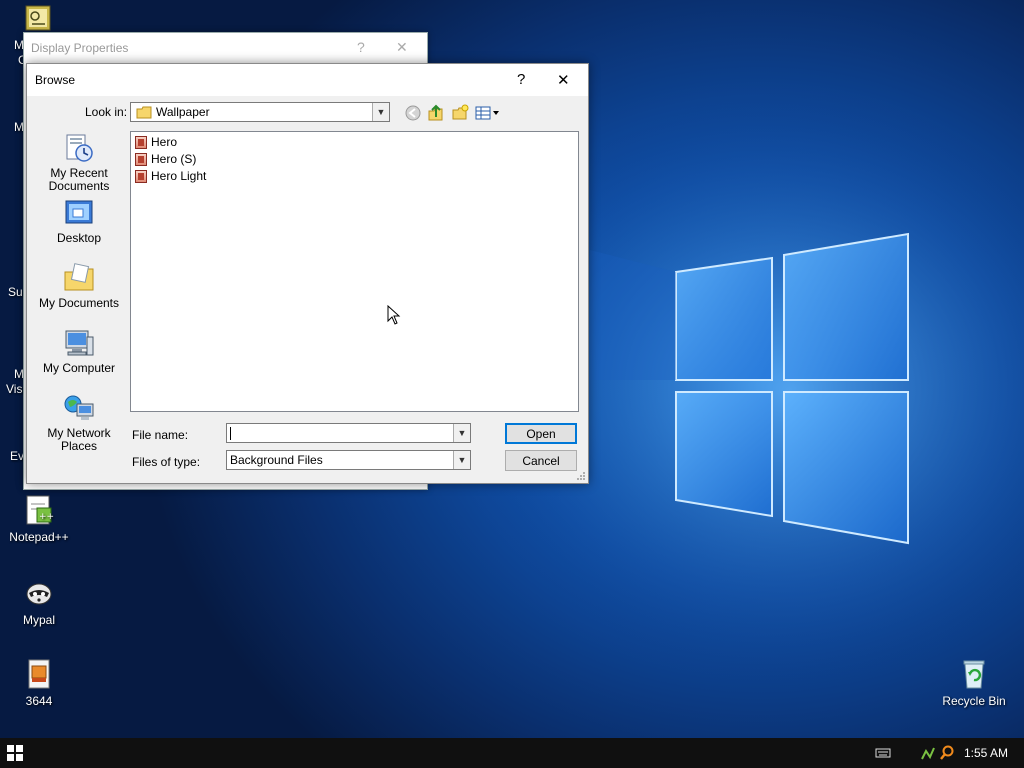 The height and width of the screenshot is (768, 1024). What do you see at coordinates (79, 212) in the screenshot?
I see `desktop-icon` at bounding box center [79, 212].